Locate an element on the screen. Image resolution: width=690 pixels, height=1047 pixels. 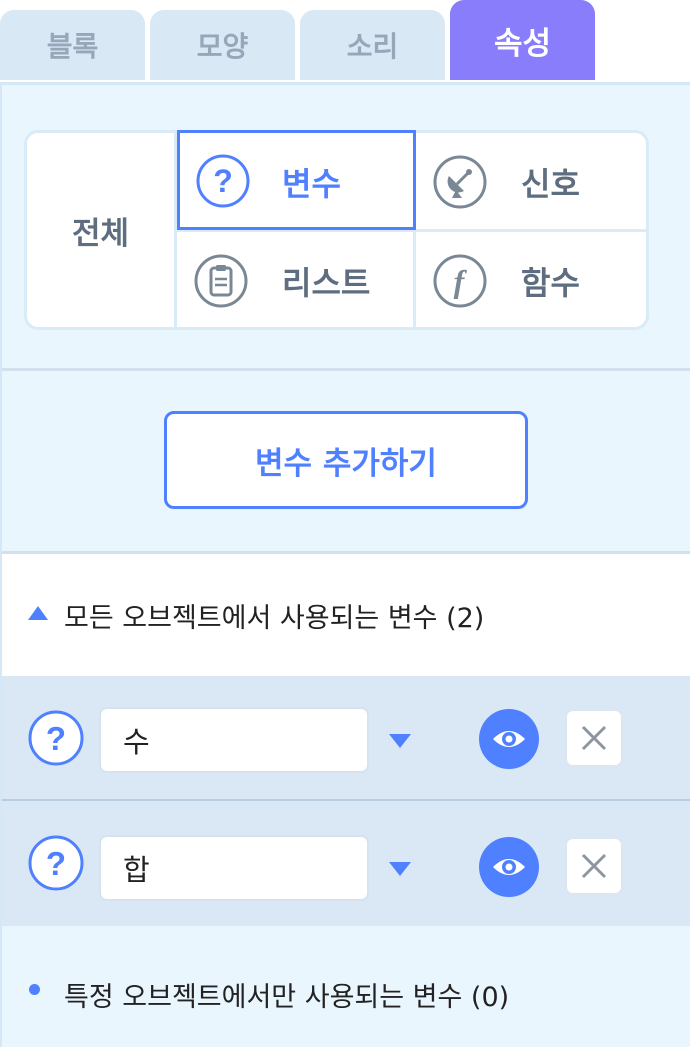
filter-signal-label: 신호 is located at coordinates (550, 183).